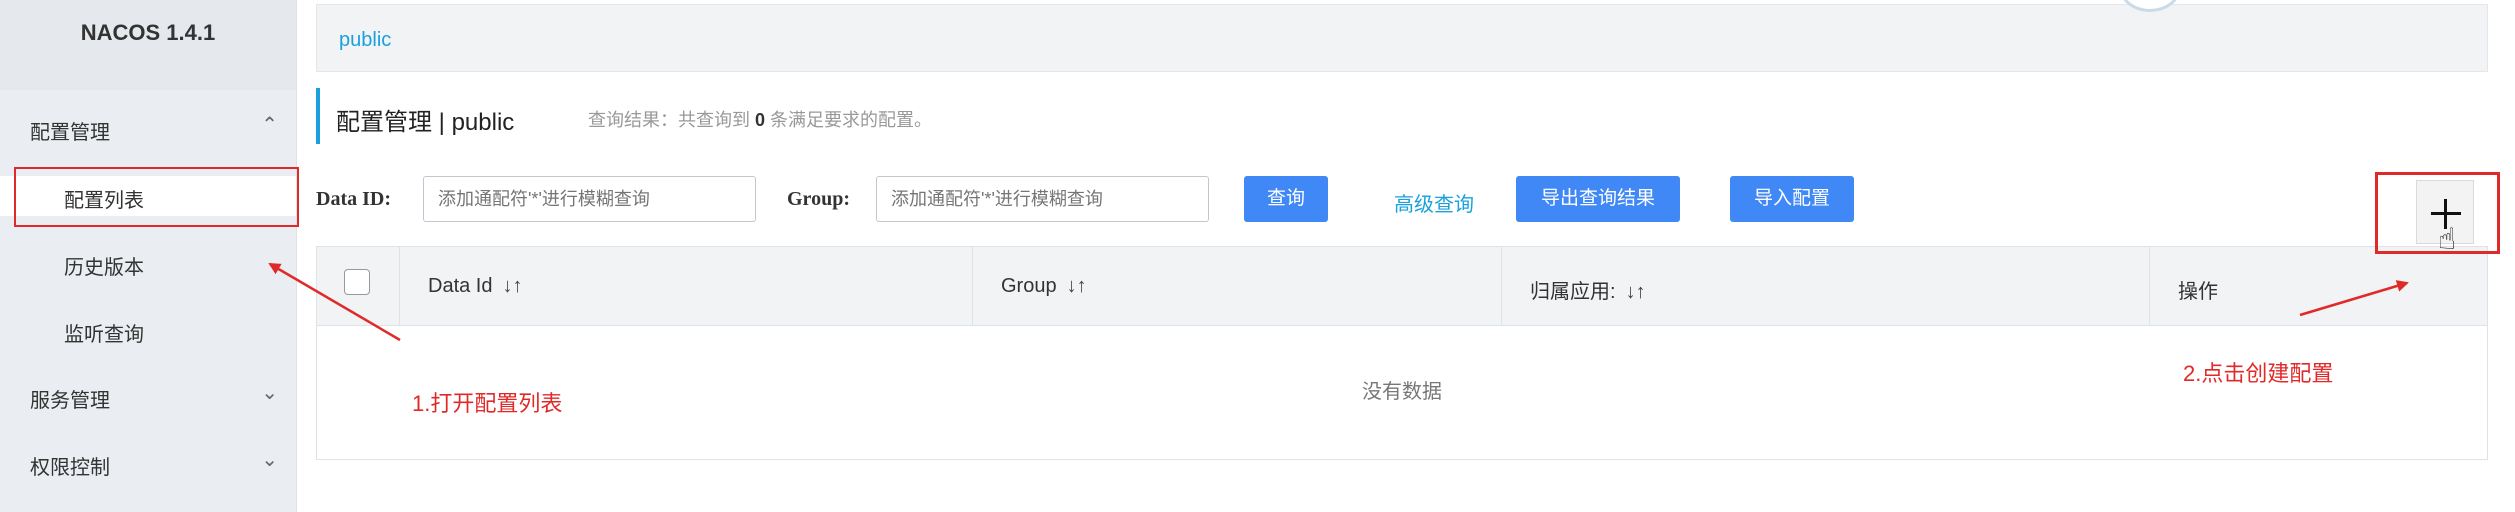  I want to click on sidebar-group-label: 配置管理, so click(70, 133).